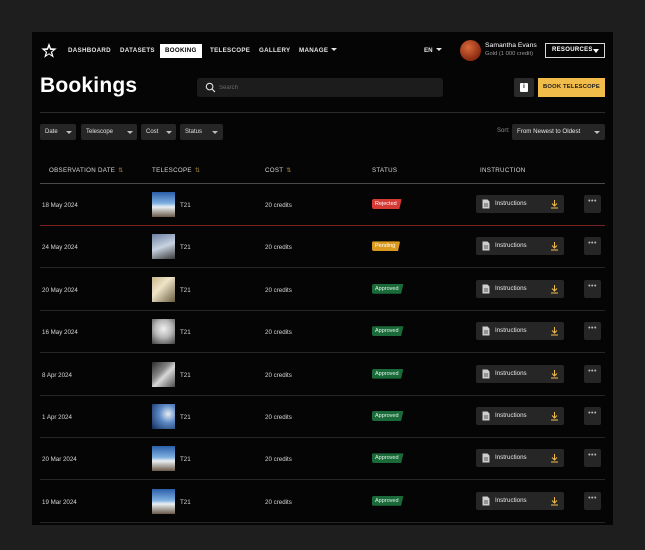 The width and height of the screenshot is (645, 550). Describe the element at coordinates (60, 248) in the screenshot. I see `row-date: 24 May 2024` at that location.